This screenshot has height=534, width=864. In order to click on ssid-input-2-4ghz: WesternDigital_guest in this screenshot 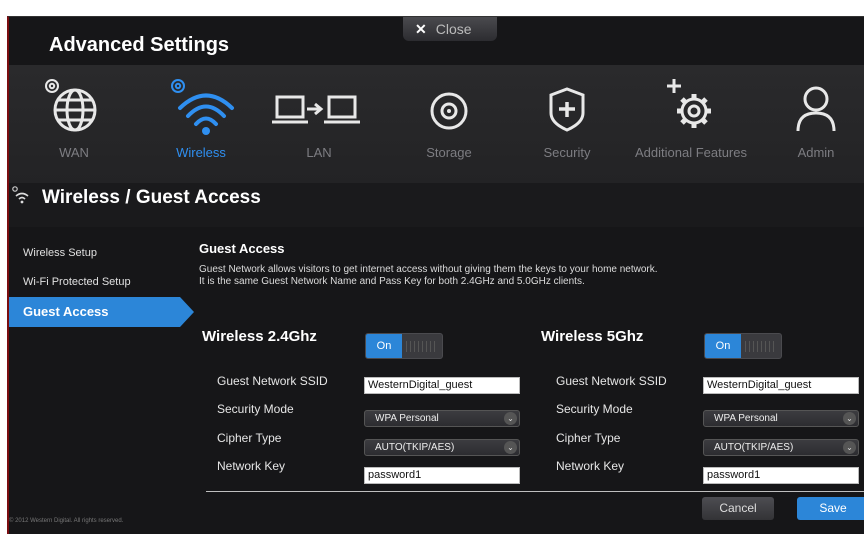, I will do `click(442, 385)`.